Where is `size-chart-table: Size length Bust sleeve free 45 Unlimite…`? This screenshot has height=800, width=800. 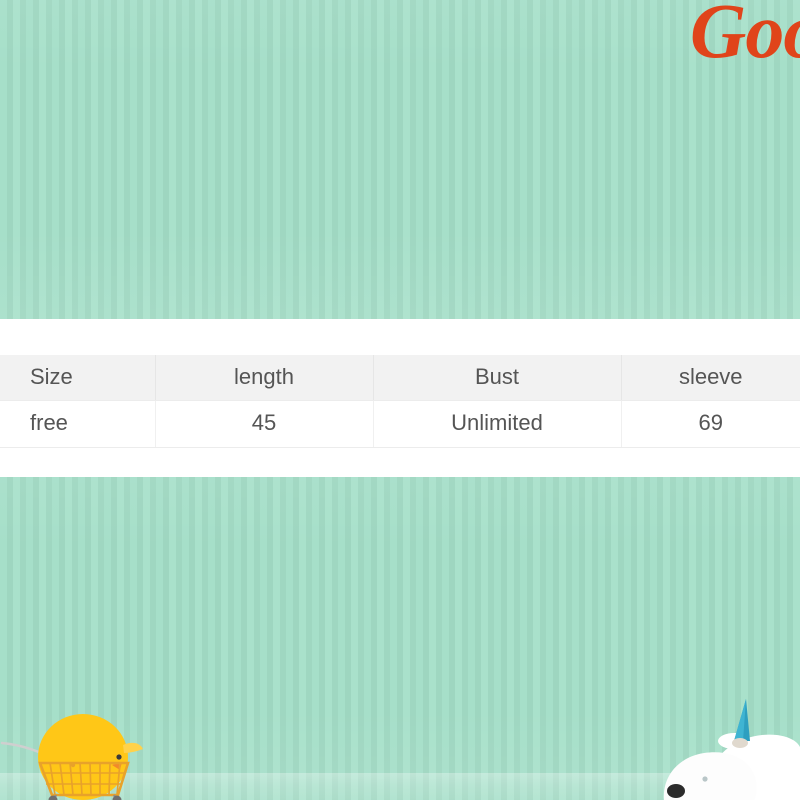 size-chart-table: Size length Bust sleeve free 45 Unlimite… is located at coordinates (400, 401).